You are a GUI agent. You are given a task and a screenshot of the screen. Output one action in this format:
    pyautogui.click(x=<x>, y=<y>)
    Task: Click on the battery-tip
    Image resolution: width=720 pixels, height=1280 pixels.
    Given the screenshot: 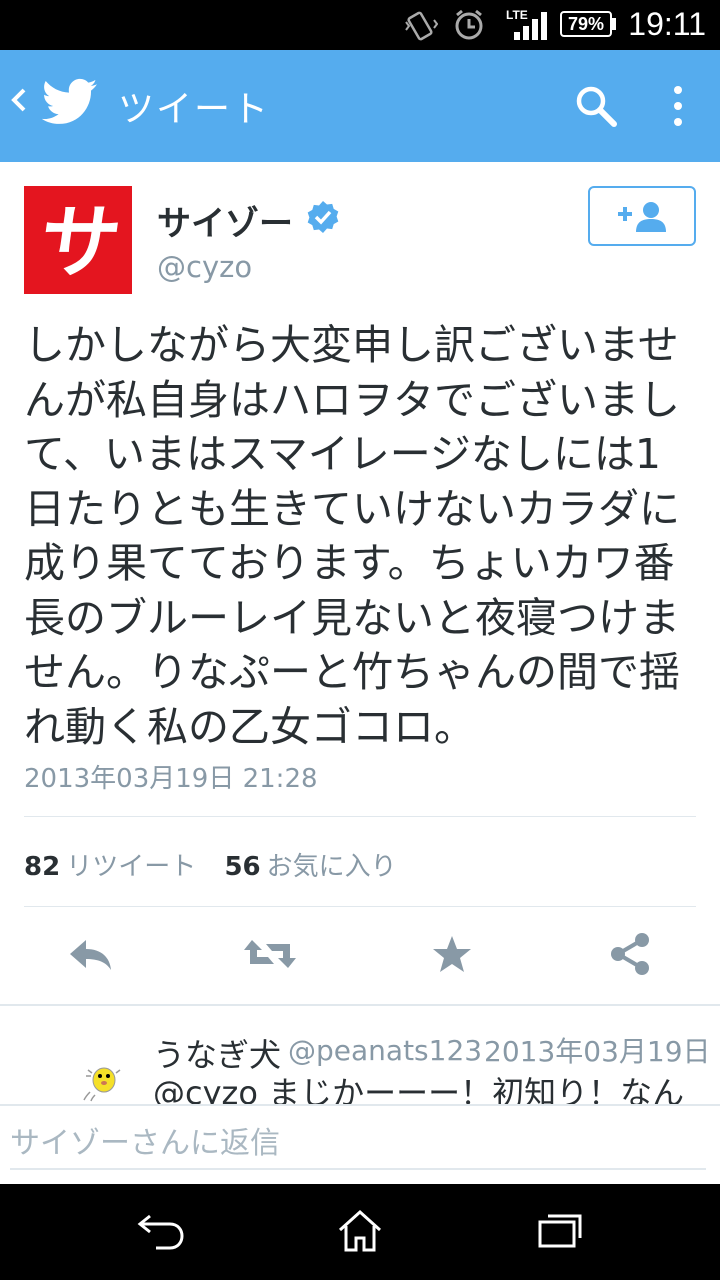 What is the action you would take?
    pyautogui.click(x=614, y=24)
    